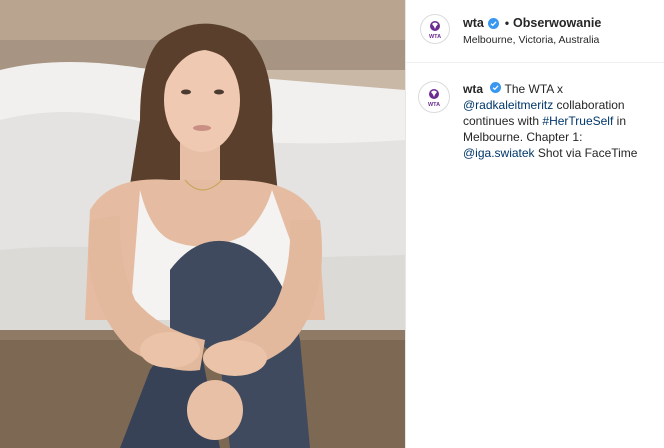 The image size is (664, 448). Describe the element at coordinates (434, 105) in the screenshot. I see `caption-avatar-logo-text: WTA` at that location.